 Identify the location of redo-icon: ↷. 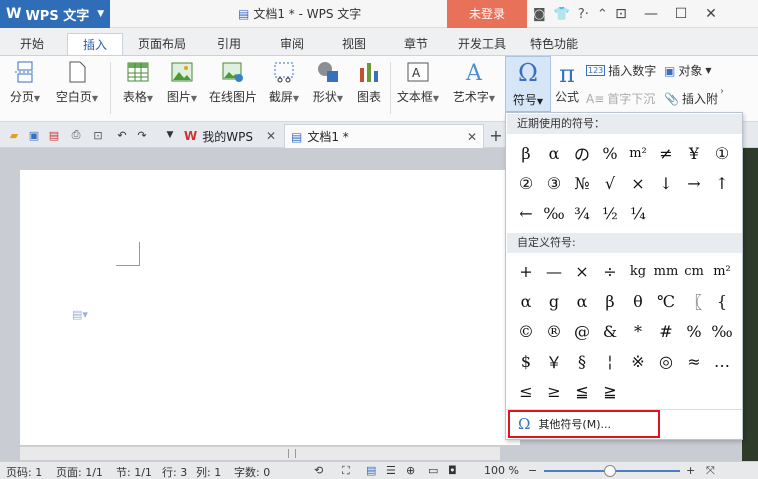
(142, 135).